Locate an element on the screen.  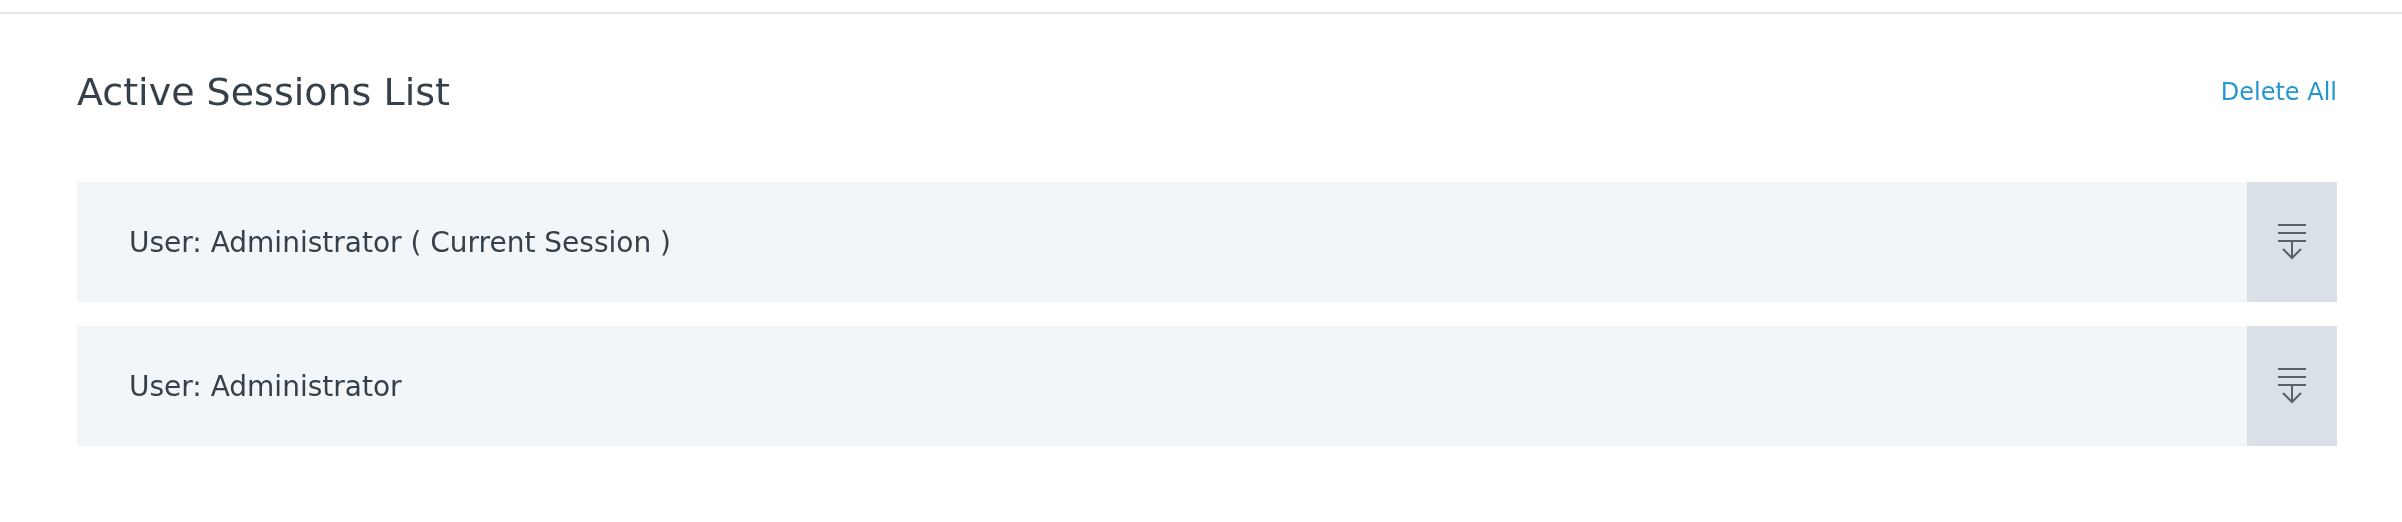
delete-all-link: Delete All is located at coordinates (2278, 92).